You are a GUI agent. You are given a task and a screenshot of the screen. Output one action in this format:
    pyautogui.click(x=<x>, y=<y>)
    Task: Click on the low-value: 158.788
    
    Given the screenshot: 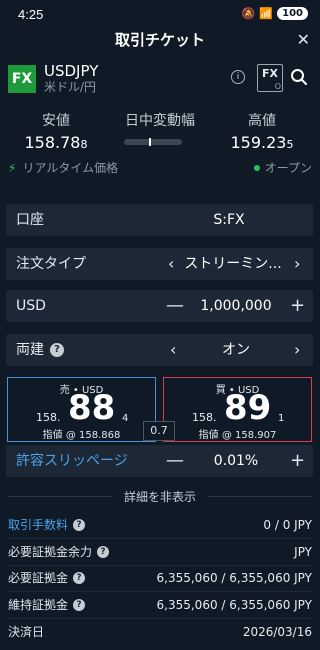 What is the action you would take?
    pyautogui.click(x=56, y=144)
    